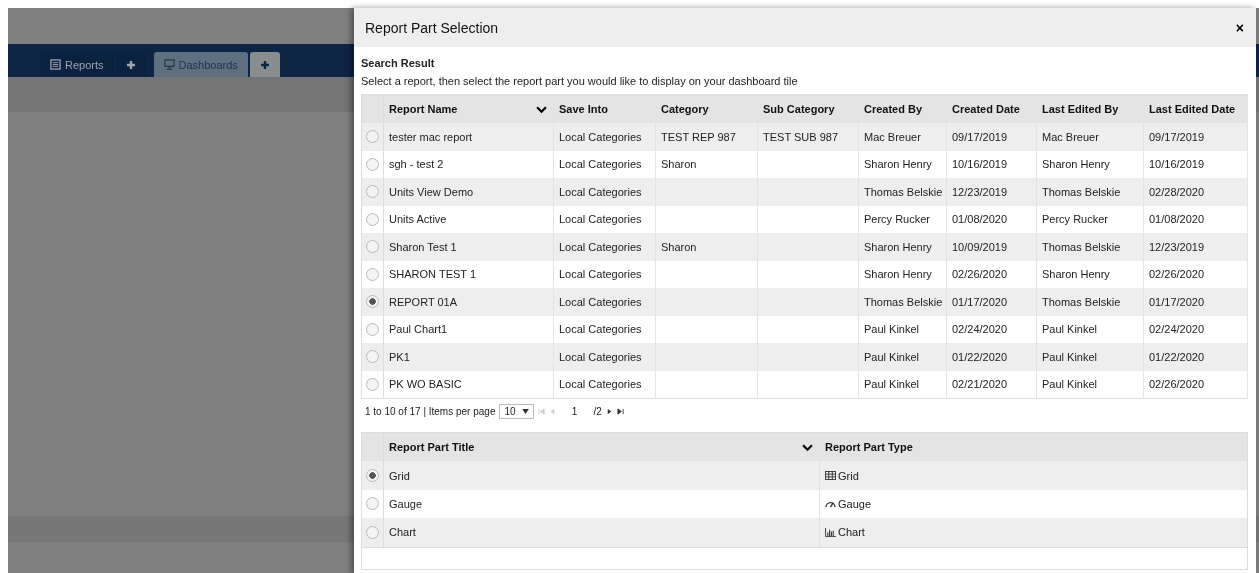 The image size is (1259, 573). Describe the element at coordinates (423, 301) in the screenshot. I see `table-cell: REPORT 01A` at that location.